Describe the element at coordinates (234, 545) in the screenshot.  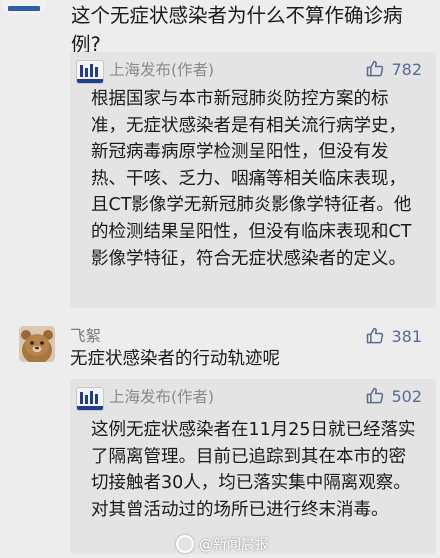
I see `watermark-text: @新闻晨报` at that location.